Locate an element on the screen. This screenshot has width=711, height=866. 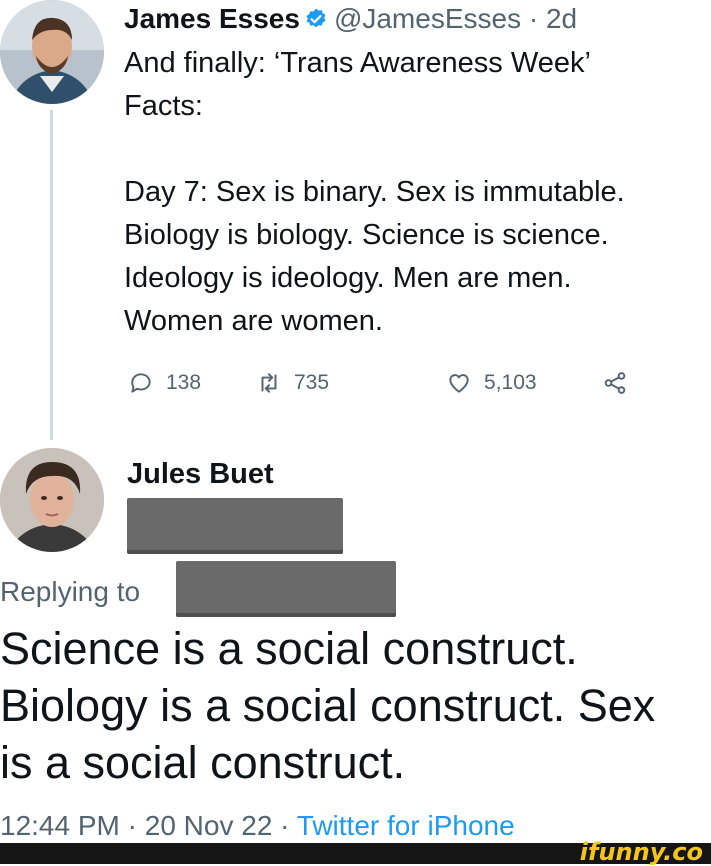
reply-button: 138 is located at coordinates (164, 383).